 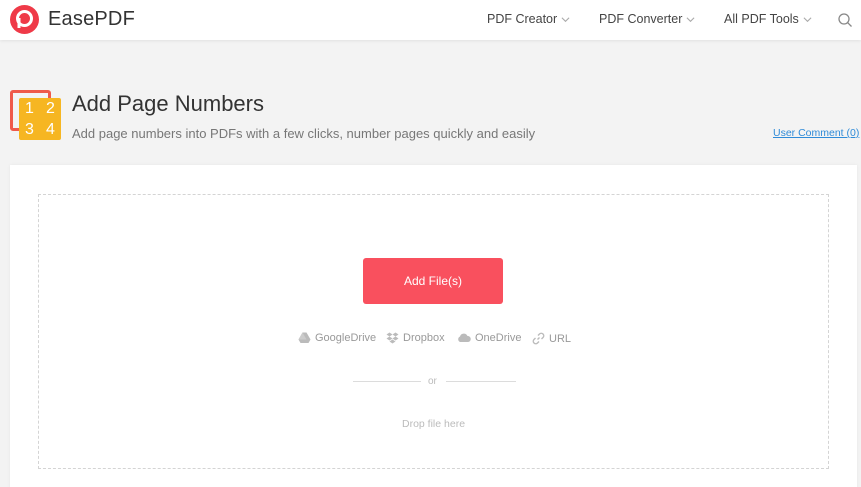 I want to click on nav-pdf-converter: PDF Converter, so click(x=647, y=19).